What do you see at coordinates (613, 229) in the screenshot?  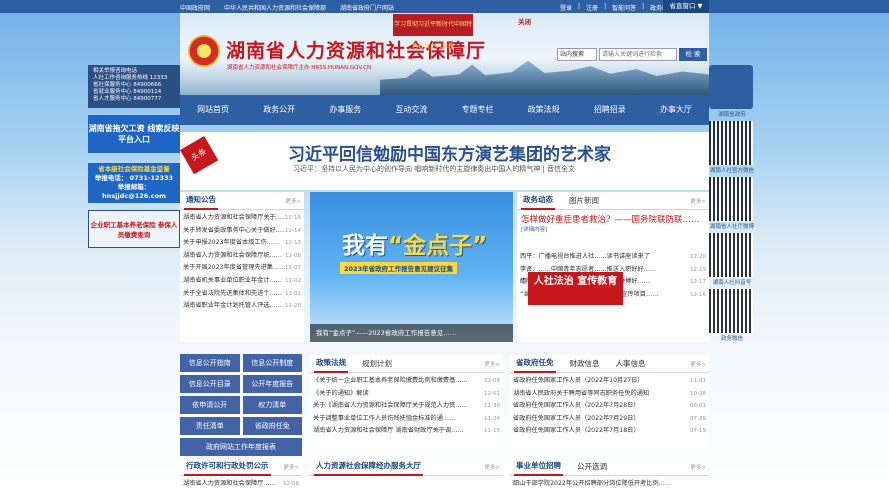 I see `detail-link: [详细内容]` at bounding box center [613, 229].